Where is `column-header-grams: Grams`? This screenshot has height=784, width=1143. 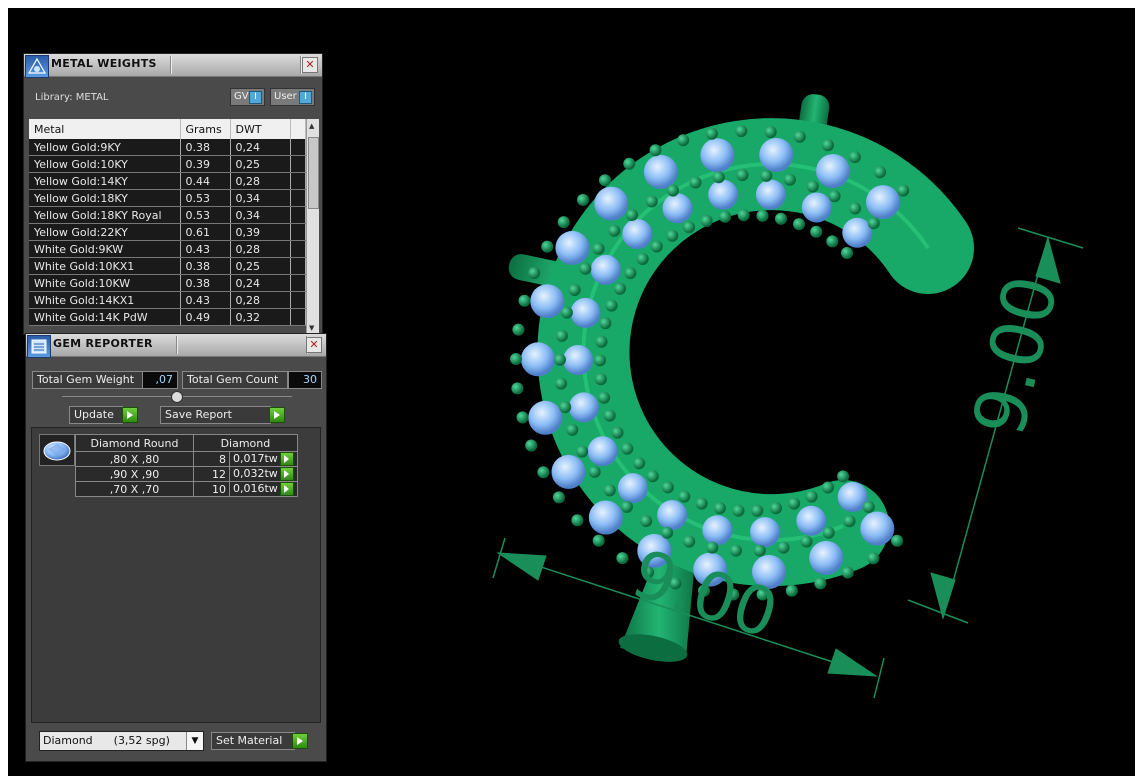
column-header-grams: Grams is located at coordinates (205, 129).